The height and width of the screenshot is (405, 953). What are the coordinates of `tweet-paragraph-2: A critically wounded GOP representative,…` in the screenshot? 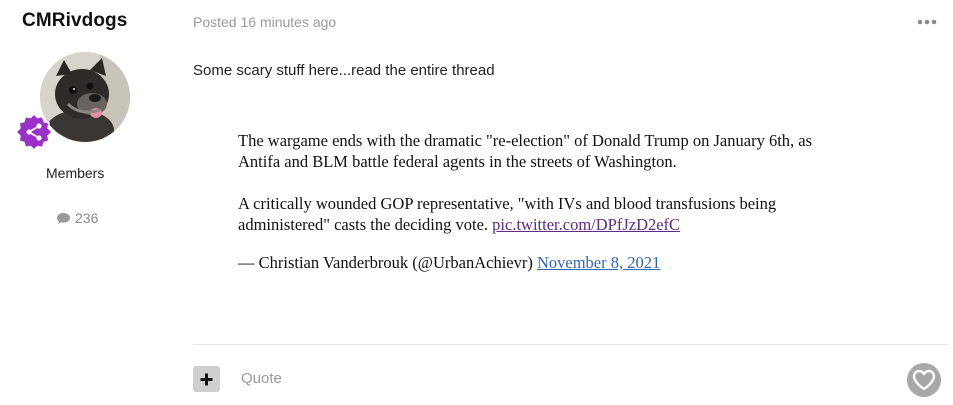 It's located at (543, 214).